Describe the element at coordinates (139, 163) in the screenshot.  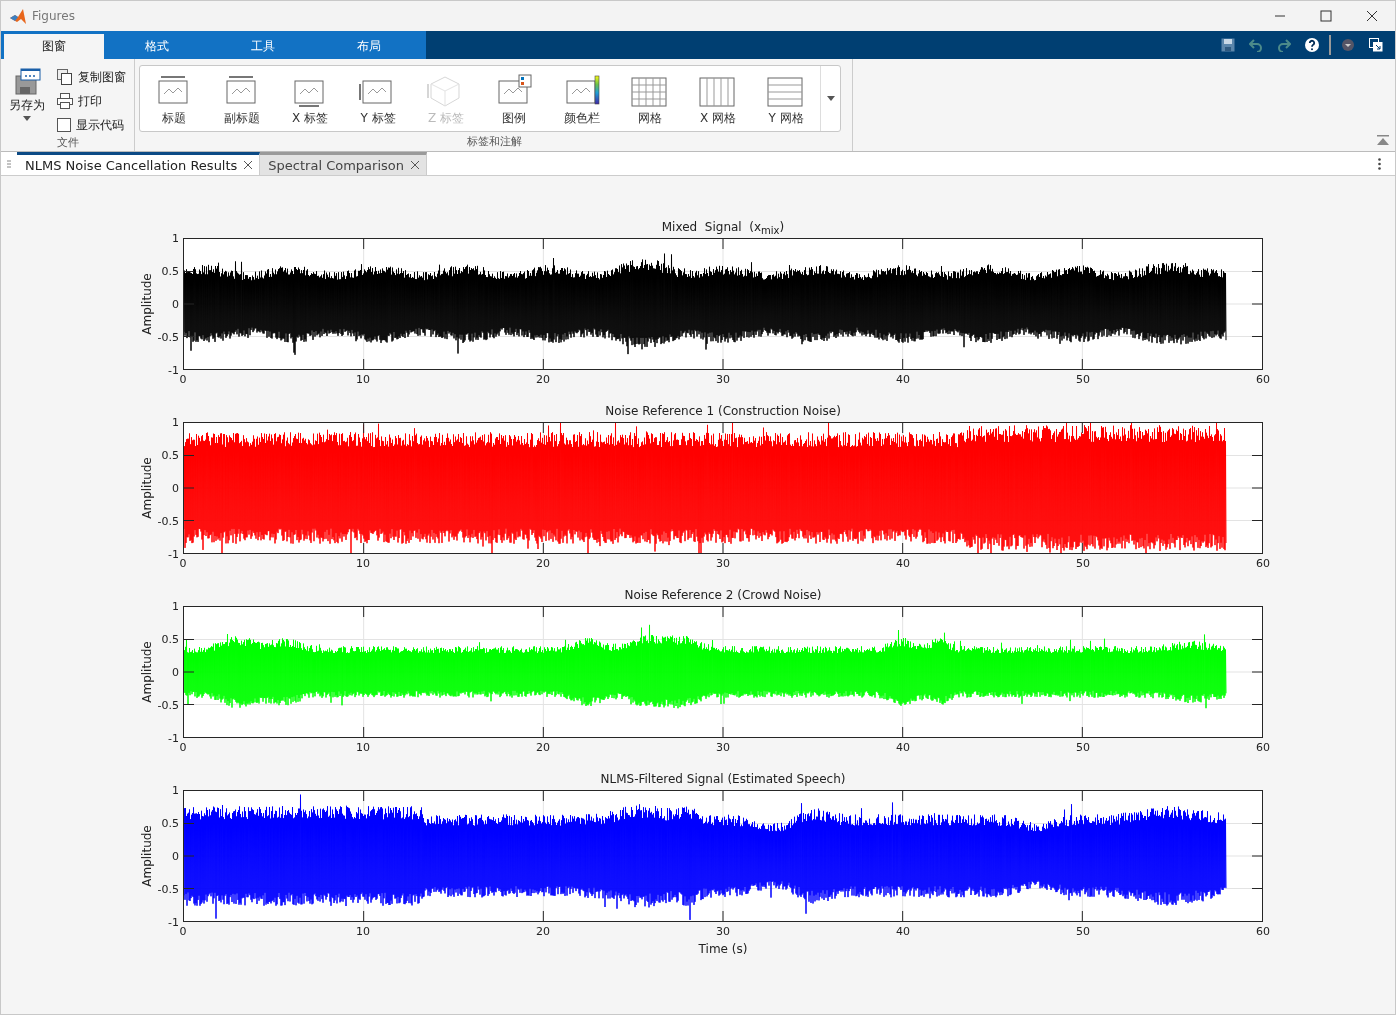
I see `document-tab: NLMS Noise Cancellation Results` at that location.